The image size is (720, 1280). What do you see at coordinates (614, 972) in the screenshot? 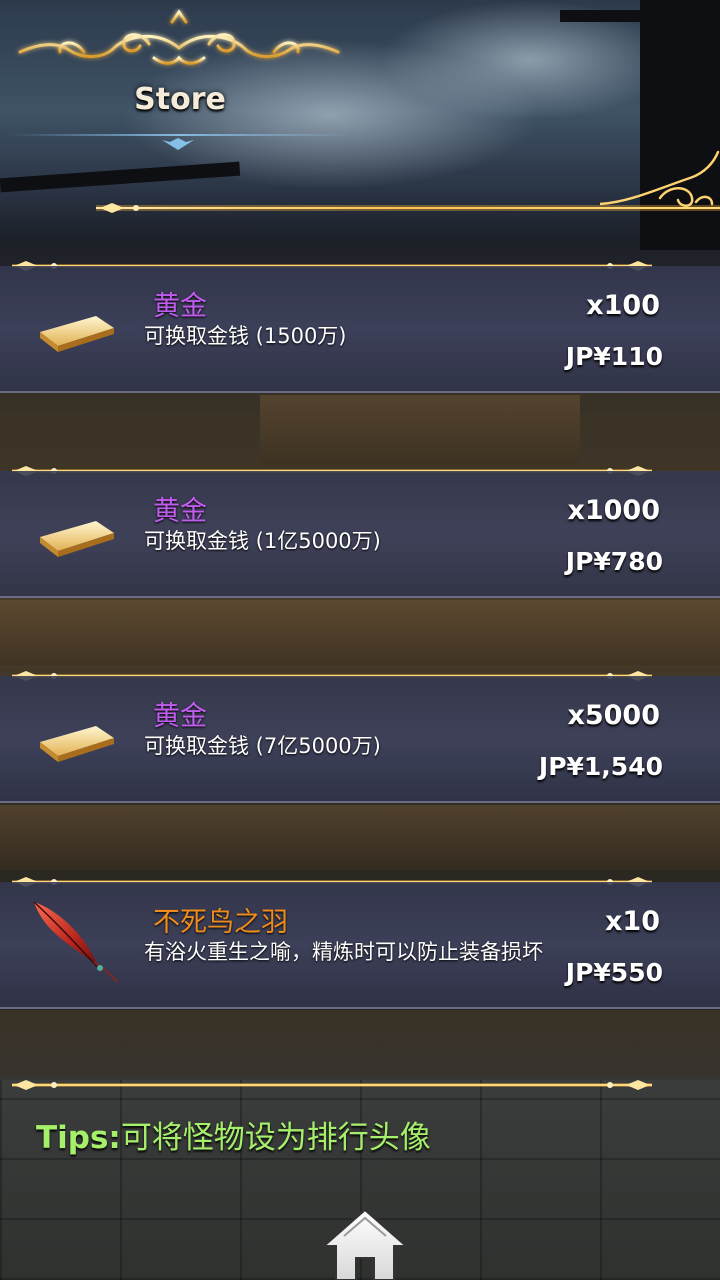
I see `item-price-button: JP¥550` at bounding box center [614, 972].